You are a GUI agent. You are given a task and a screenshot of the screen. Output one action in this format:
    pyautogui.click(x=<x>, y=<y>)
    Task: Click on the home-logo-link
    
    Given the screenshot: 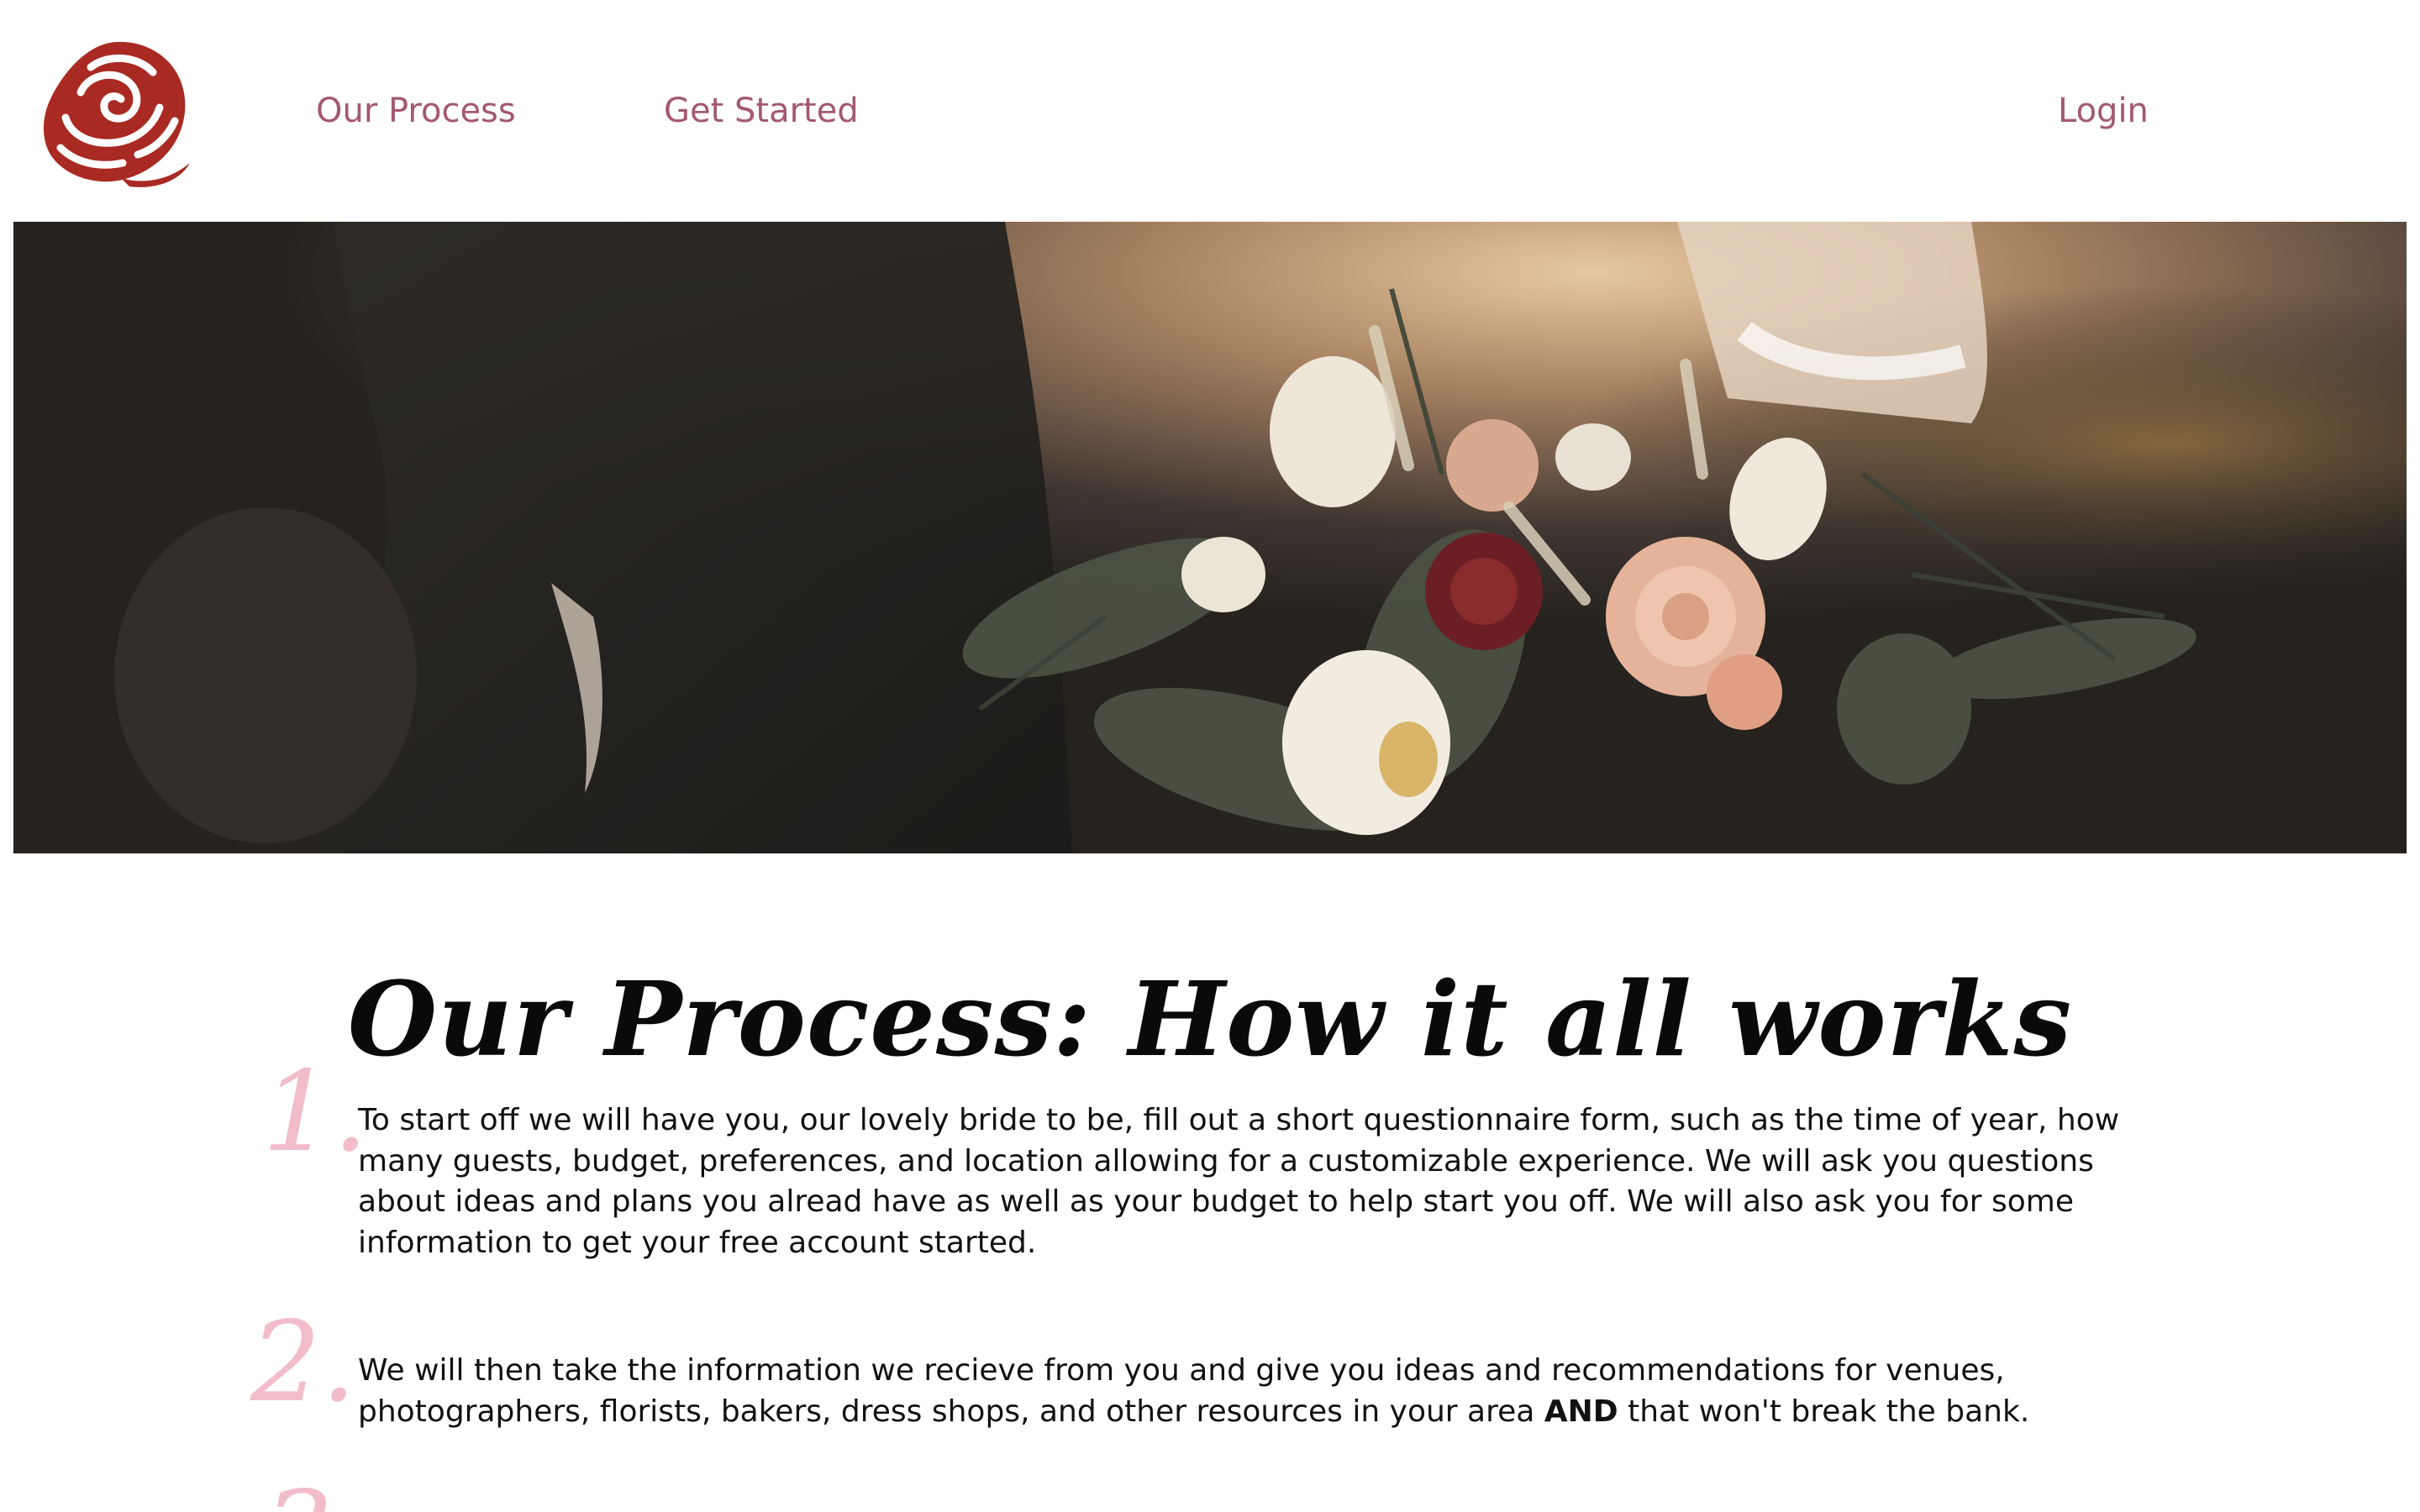 What is the action you would take?
    pyautogui.click(x=116, y=112)
    